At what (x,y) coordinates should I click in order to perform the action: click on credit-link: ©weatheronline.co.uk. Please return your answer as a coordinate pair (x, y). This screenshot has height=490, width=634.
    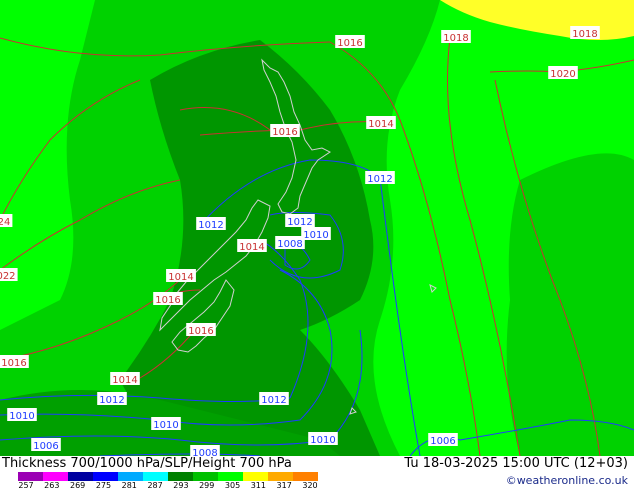
    Looking at the image, I should click on (567, 480).